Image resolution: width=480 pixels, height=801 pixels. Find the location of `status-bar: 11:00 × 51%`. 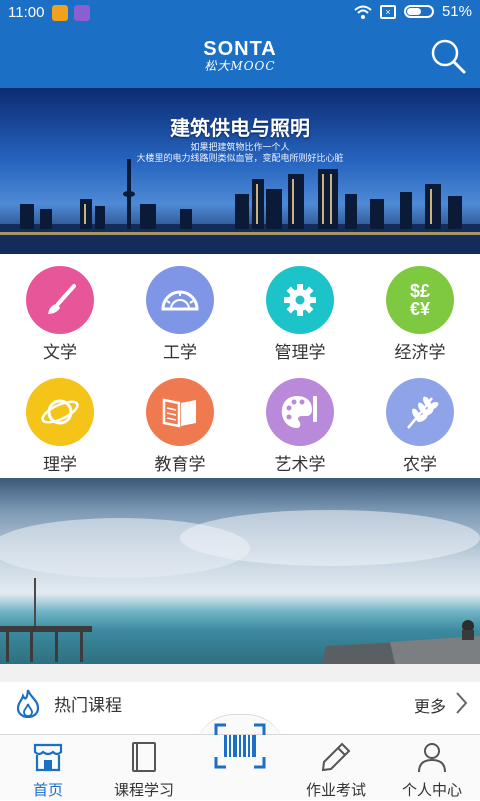

status-bar: 11:00 × 51% is located at coordinates (240, 13).